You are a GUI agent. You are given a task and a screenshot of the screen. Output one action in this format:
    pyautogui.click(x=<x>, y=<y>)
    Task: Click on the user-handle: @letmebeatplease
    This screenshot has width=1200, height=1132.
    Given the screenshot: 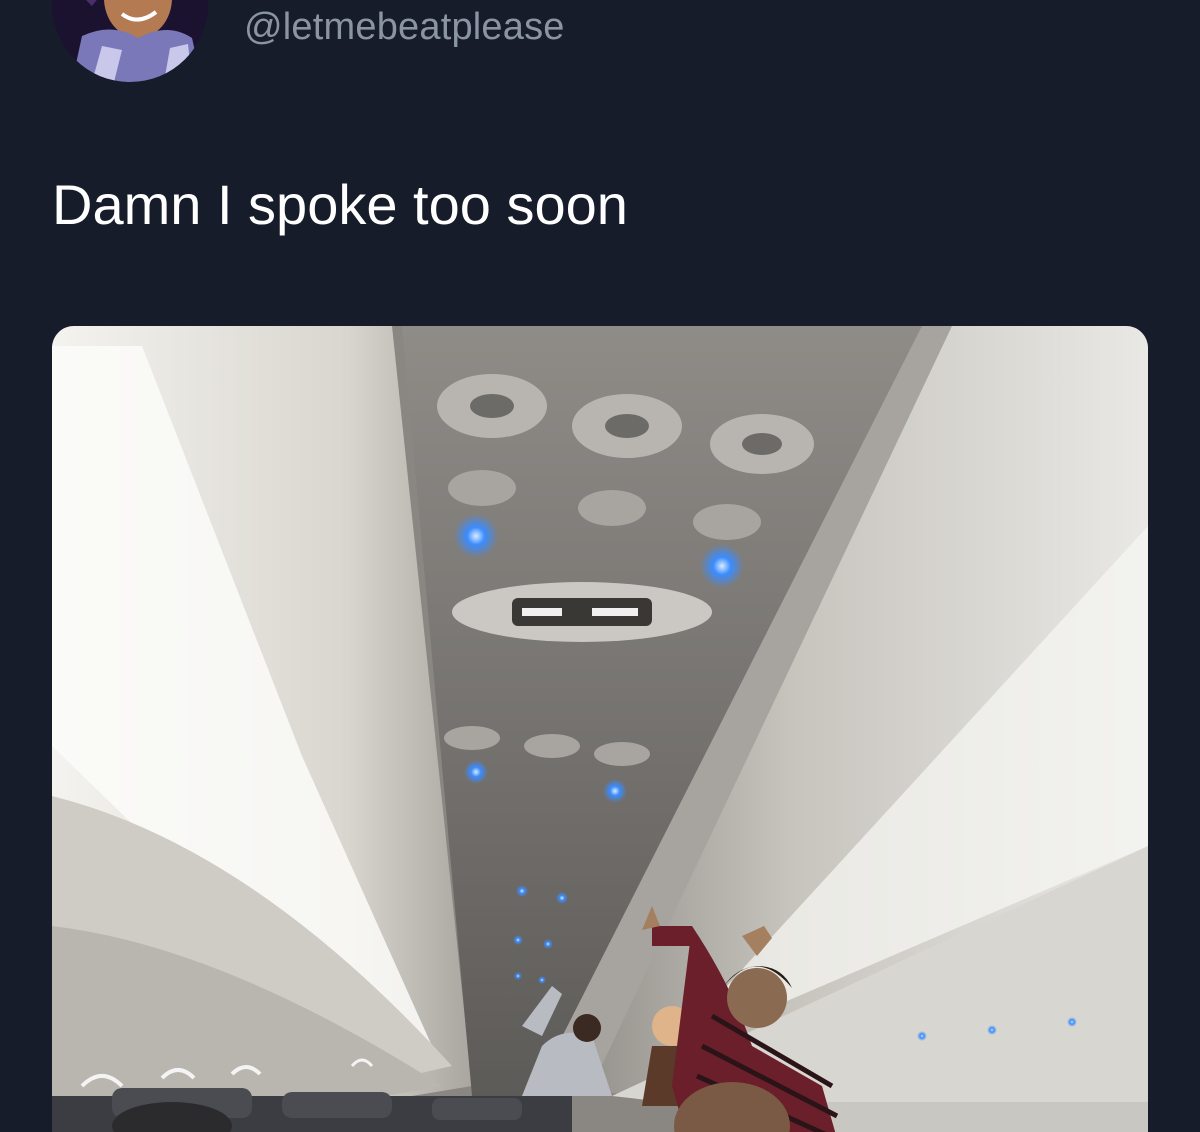 What is the action you would take?
    pyautogui.click(x=404, y=27)
    